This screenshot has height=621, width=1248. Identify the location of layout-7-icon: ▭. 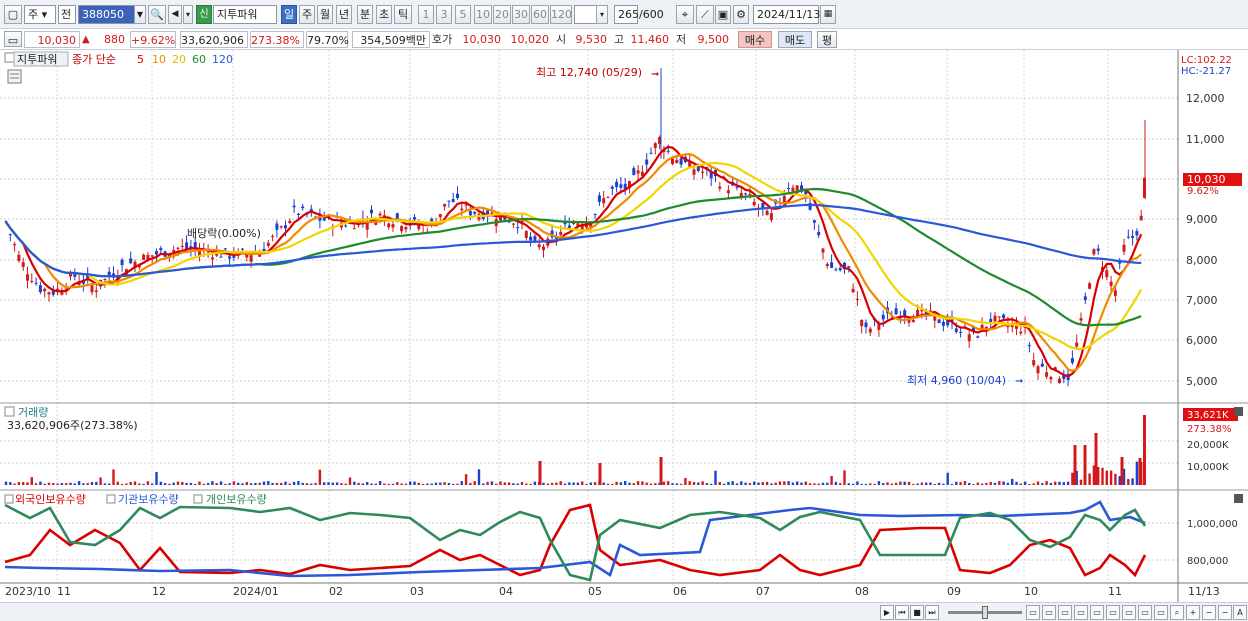
(1129, 612).